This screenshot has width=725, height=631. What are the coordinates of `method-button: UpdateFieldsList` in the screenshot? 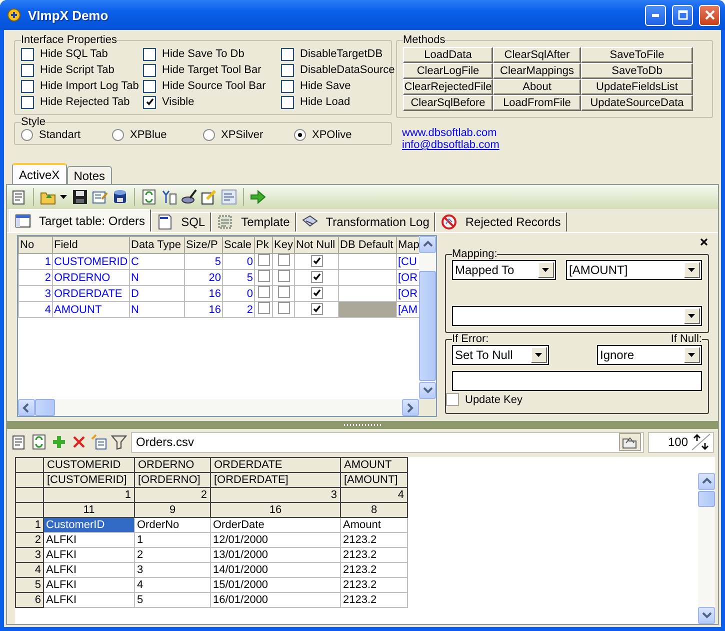 It's located at (637, 87).